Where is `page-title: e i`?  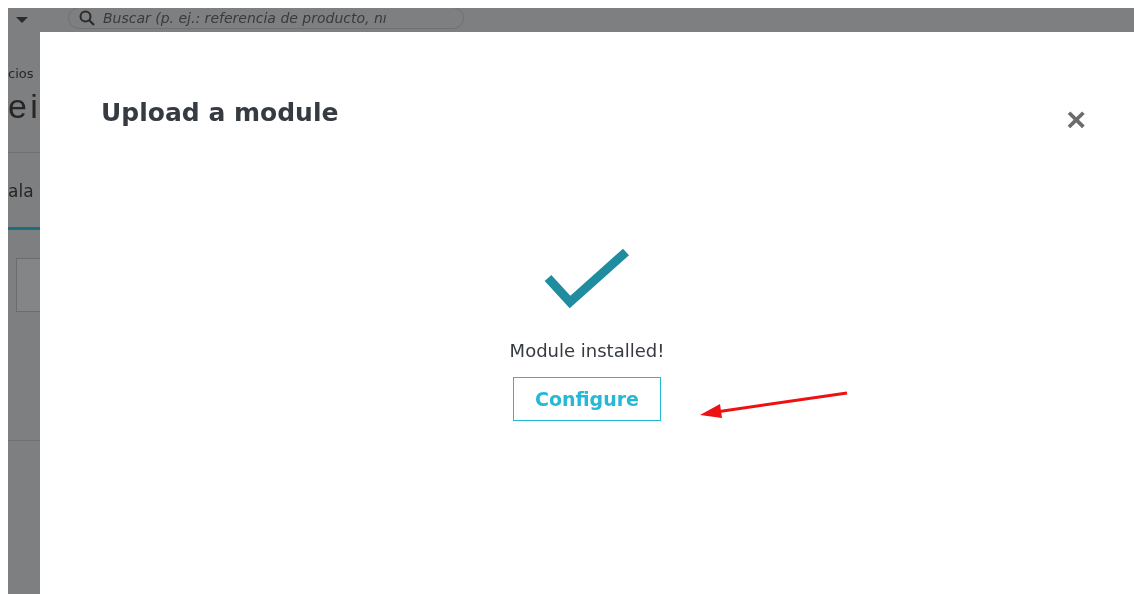
page-title: e i is located at coordinates (23, 106).